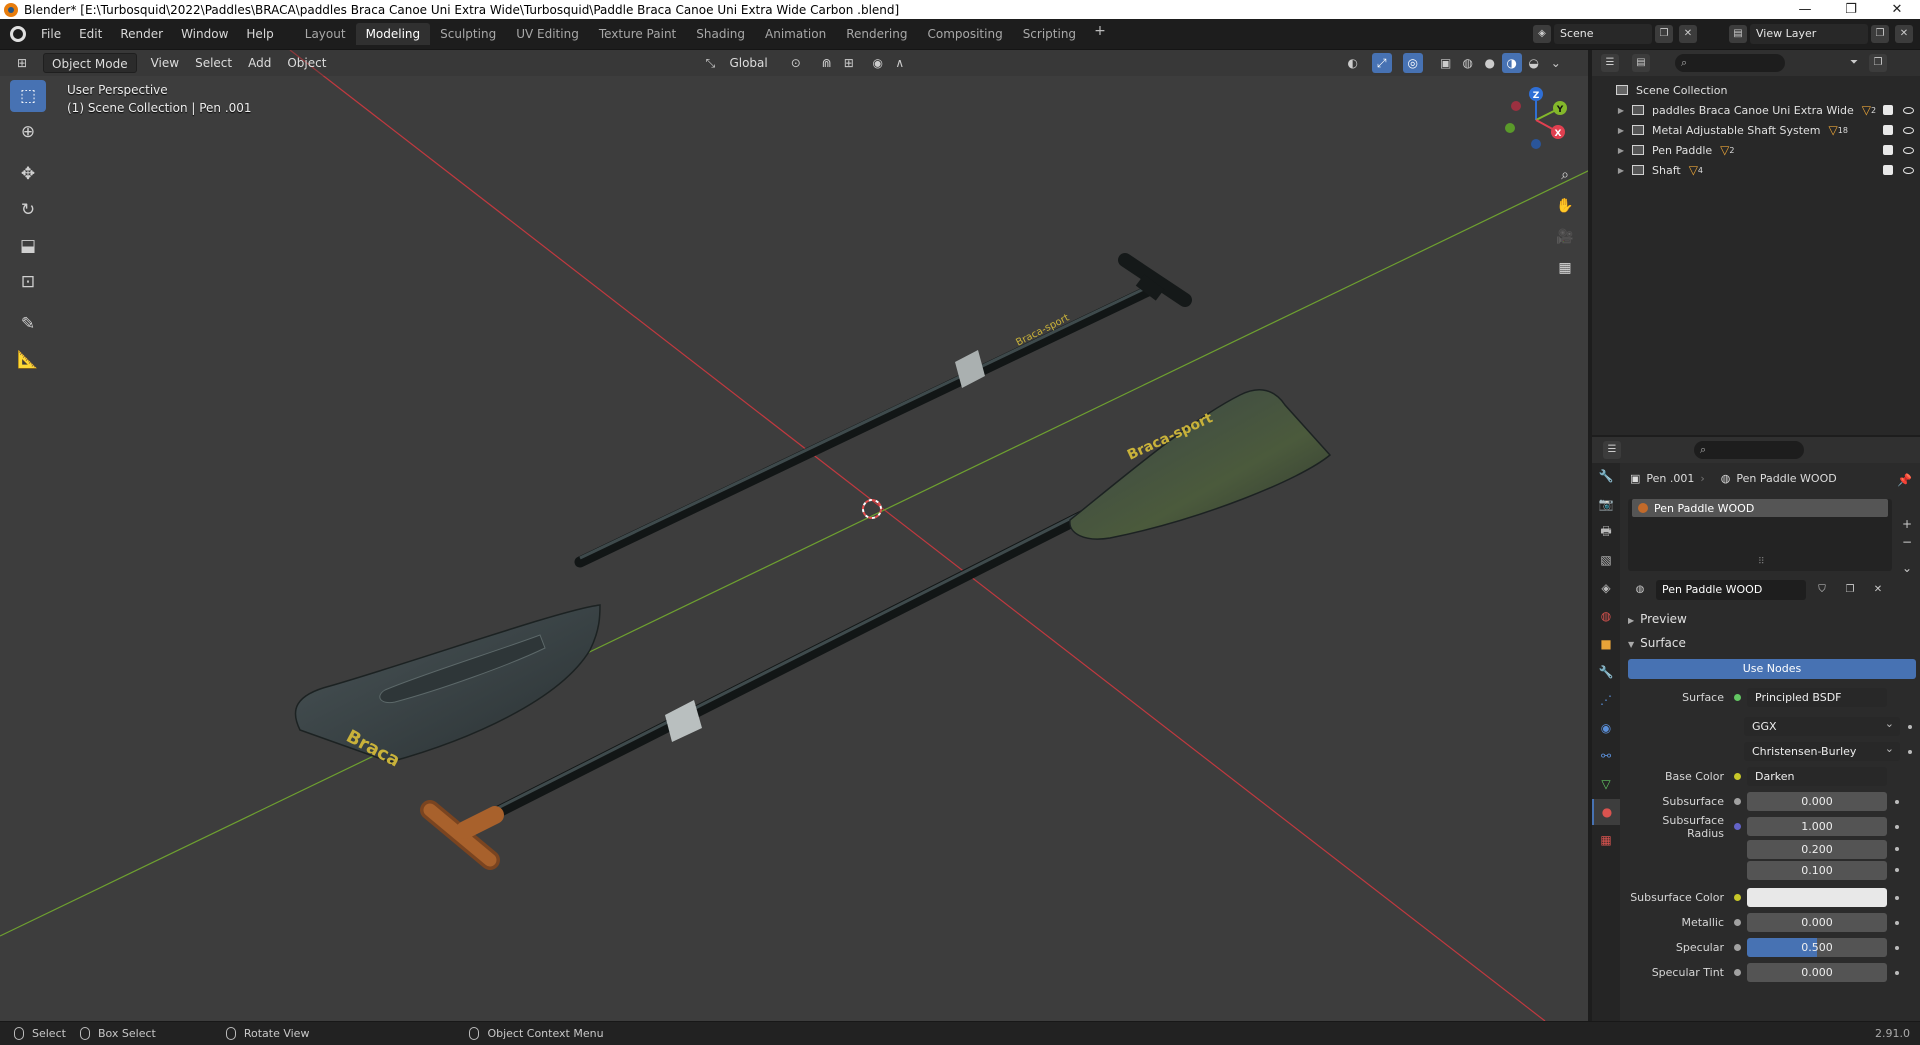 The image size is (1920, 1045). What do you see at coordinates (1606, 644) in the screenshot?
I see `object-tab-icon: ■` at bounding box center [1606, 644].